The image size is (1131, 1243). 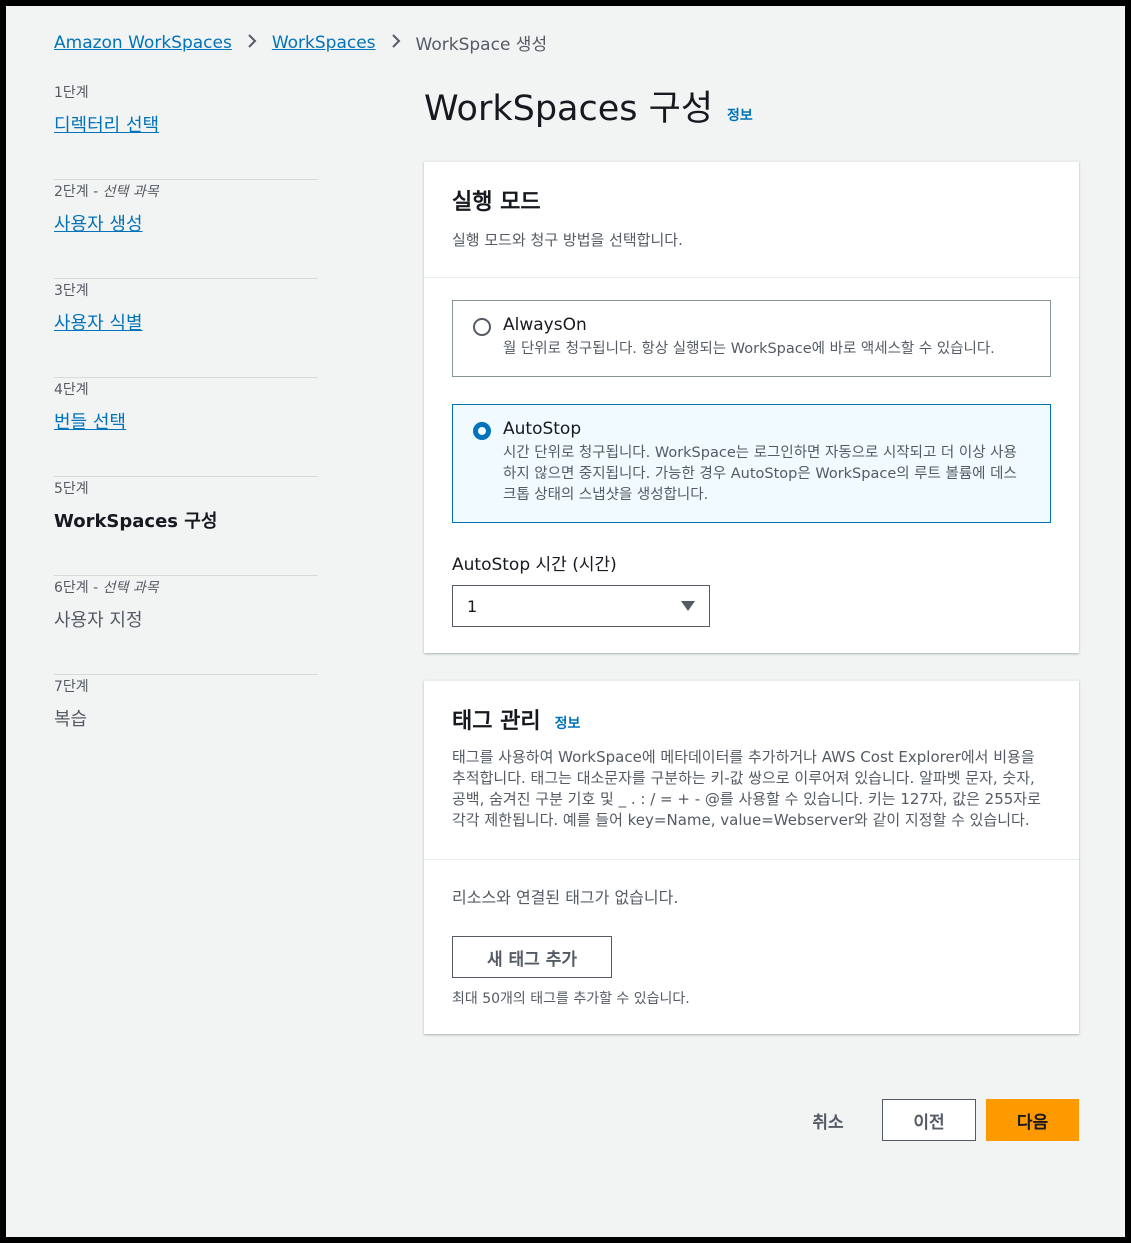 I want to click on autostop-hours-select: 1, so click(x=581, y=606).